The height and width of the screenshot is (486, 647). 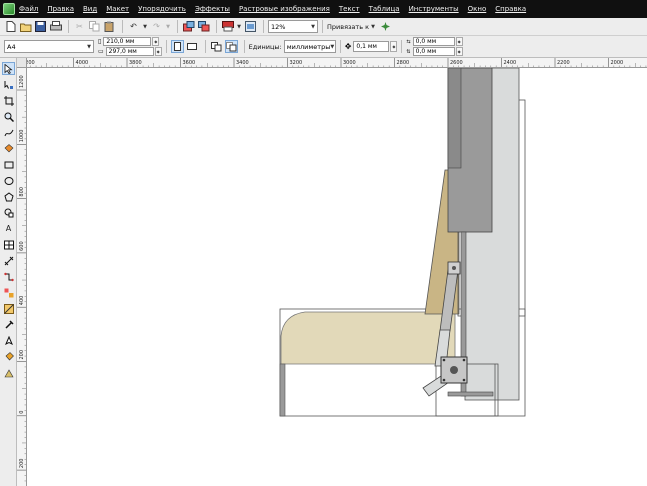 I want to click on open-folder-icon, so click(x=25, y=26).